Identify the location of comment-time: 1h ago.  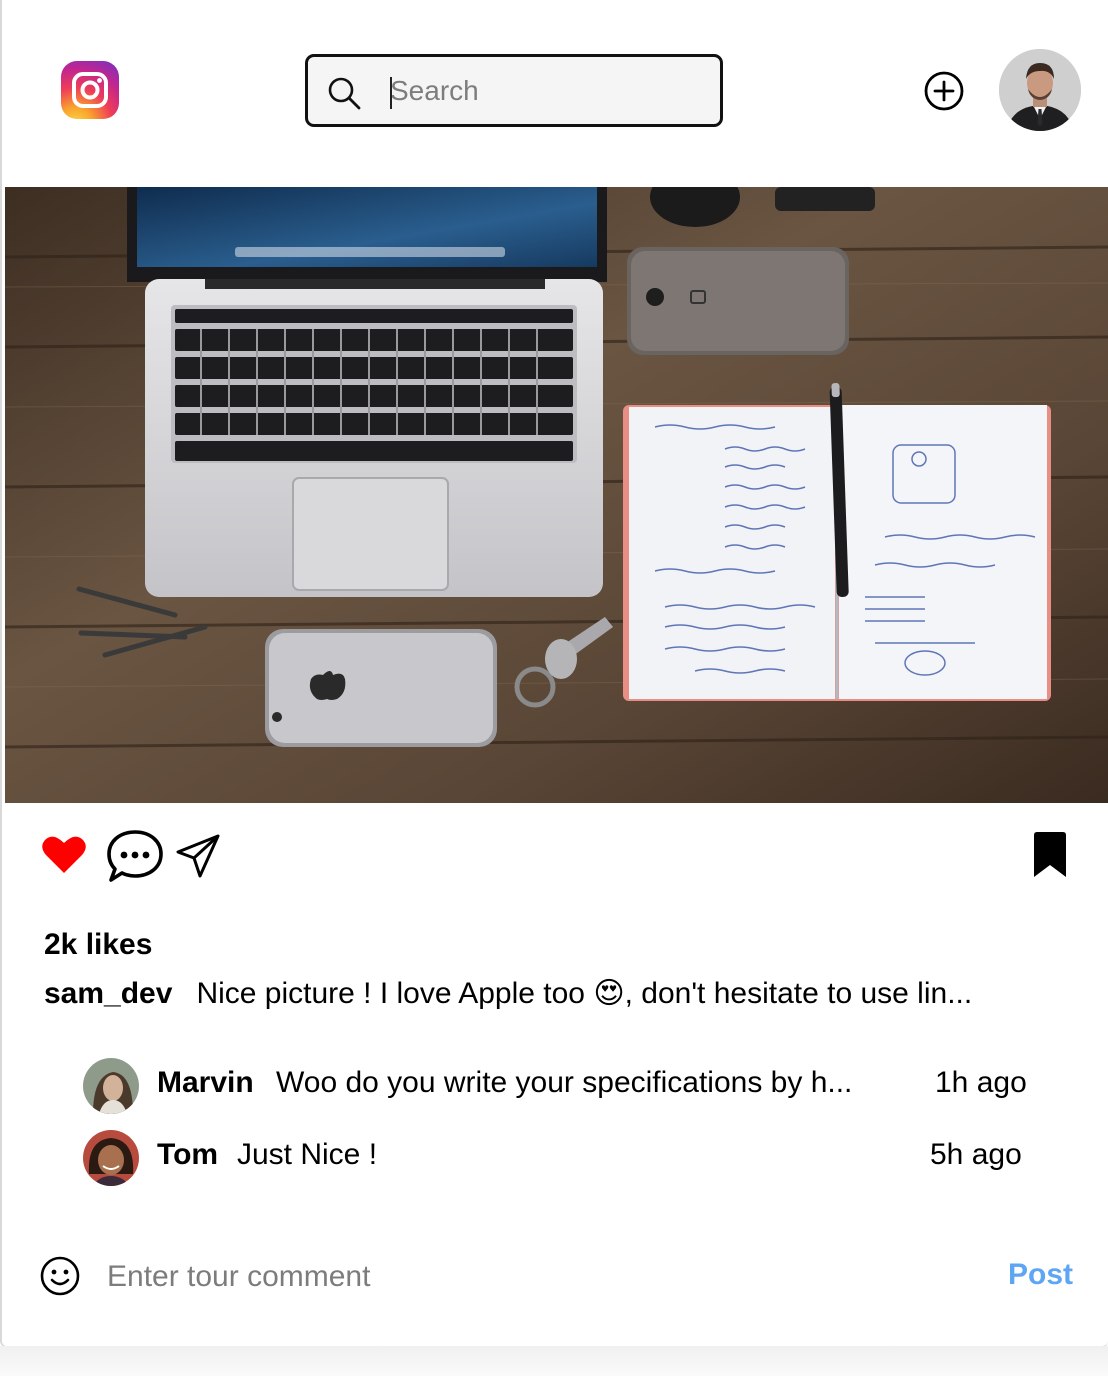
(981, 1082).